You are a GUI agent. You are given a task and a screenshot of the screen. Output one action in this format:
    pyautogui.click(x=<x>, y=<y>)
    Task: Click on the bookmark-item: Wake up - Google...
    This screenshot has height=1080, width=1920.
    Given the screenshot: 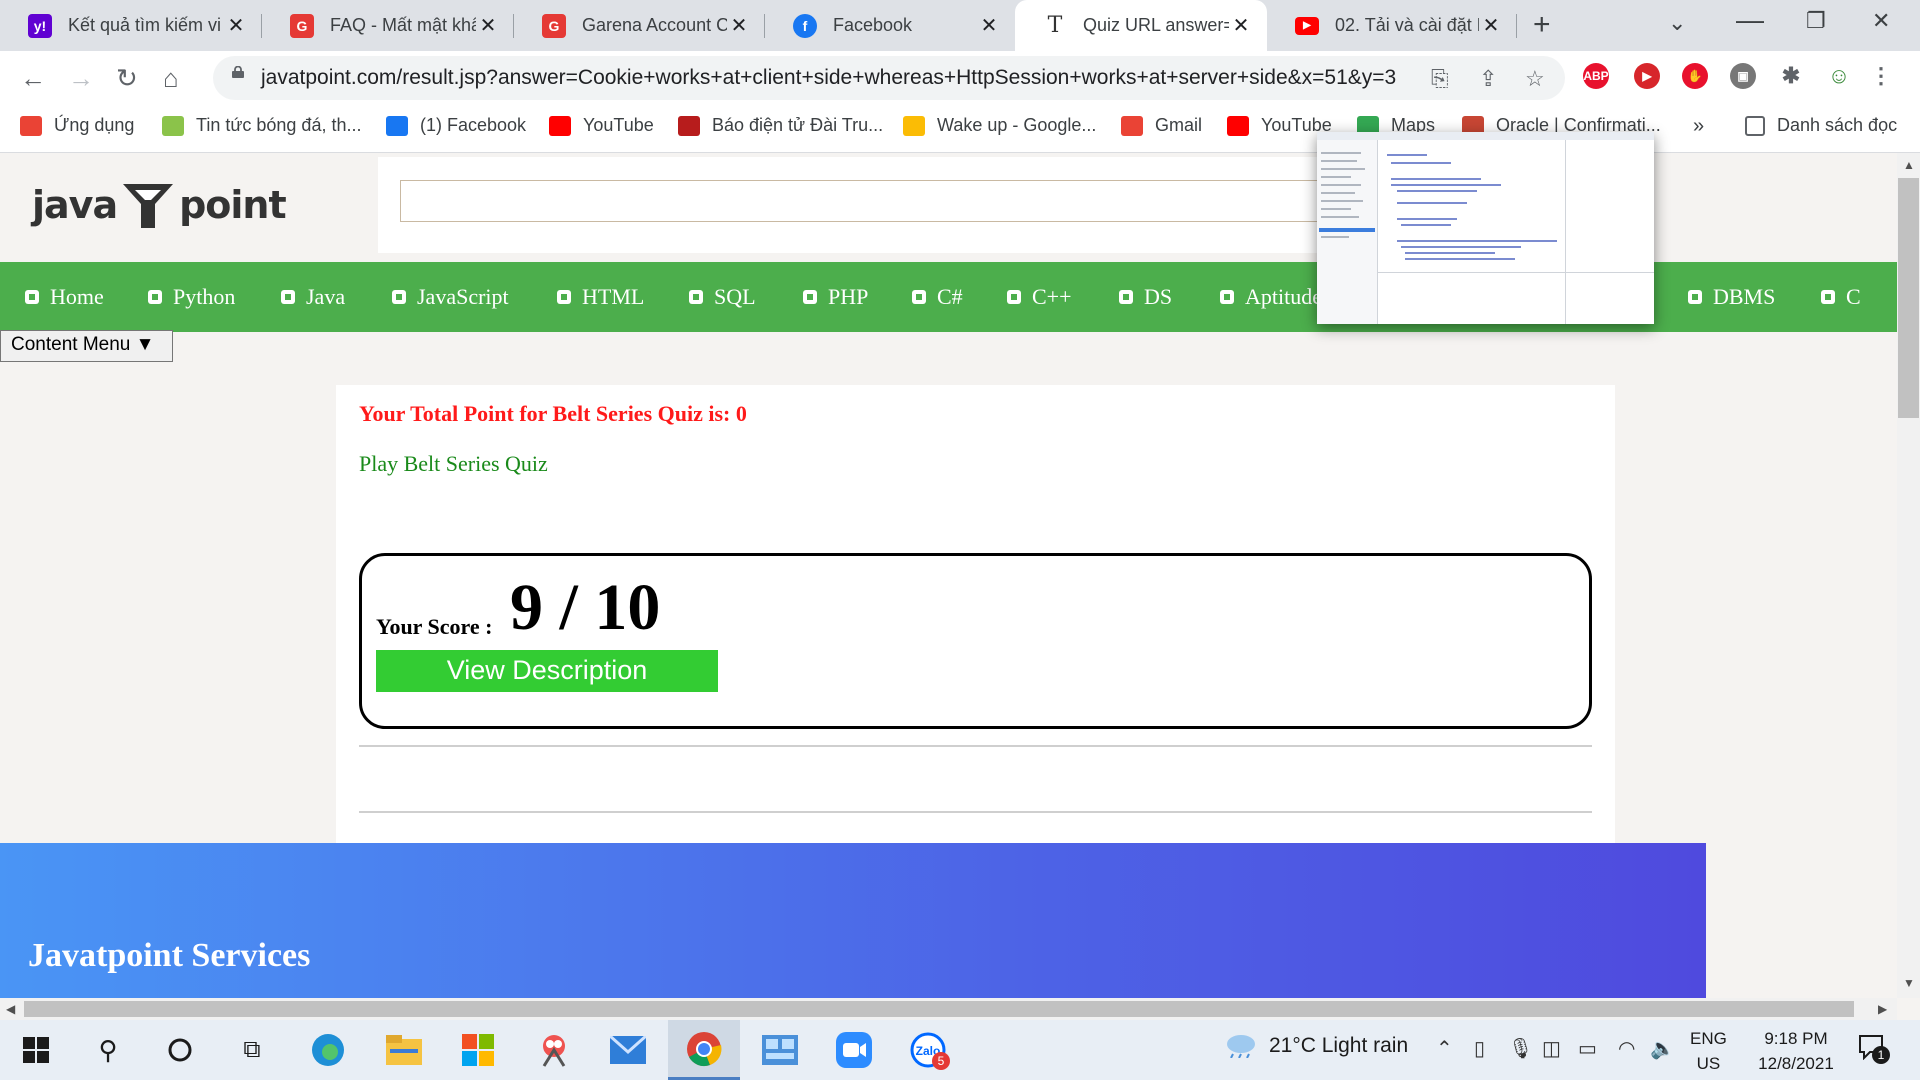 What is the action you would take?
    pyautogui.click(x=999, y=125)
    